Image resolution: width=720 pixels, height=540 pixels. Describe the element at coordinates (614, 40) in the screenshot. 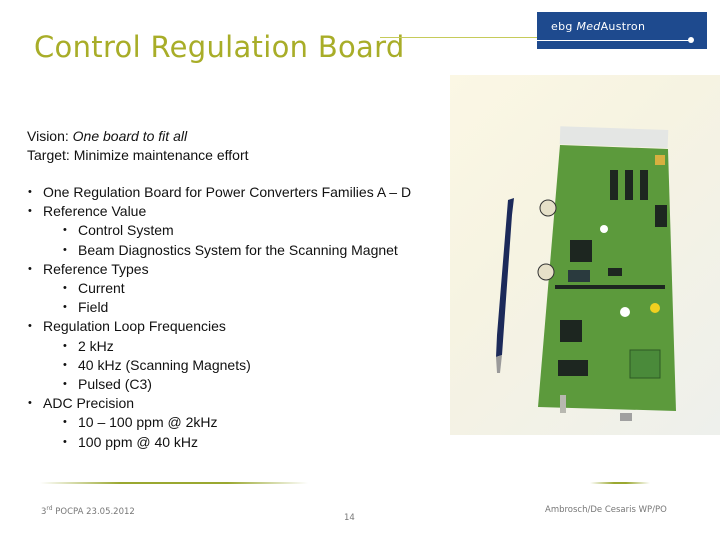

I see `logo-line` at that location.